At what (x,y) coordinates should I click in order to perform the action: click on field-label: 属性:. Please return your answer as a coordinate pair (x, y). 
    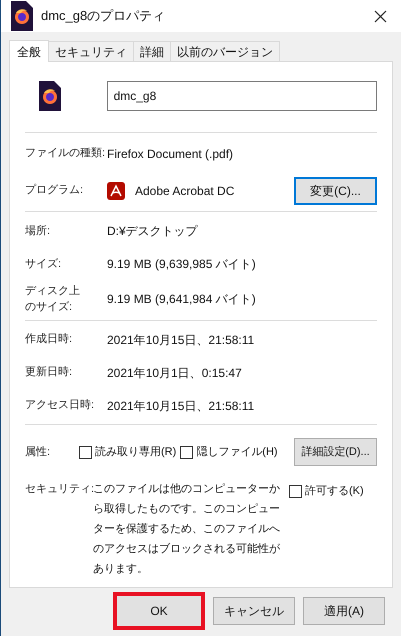
    Looking at the image, I should click on (38, 452).